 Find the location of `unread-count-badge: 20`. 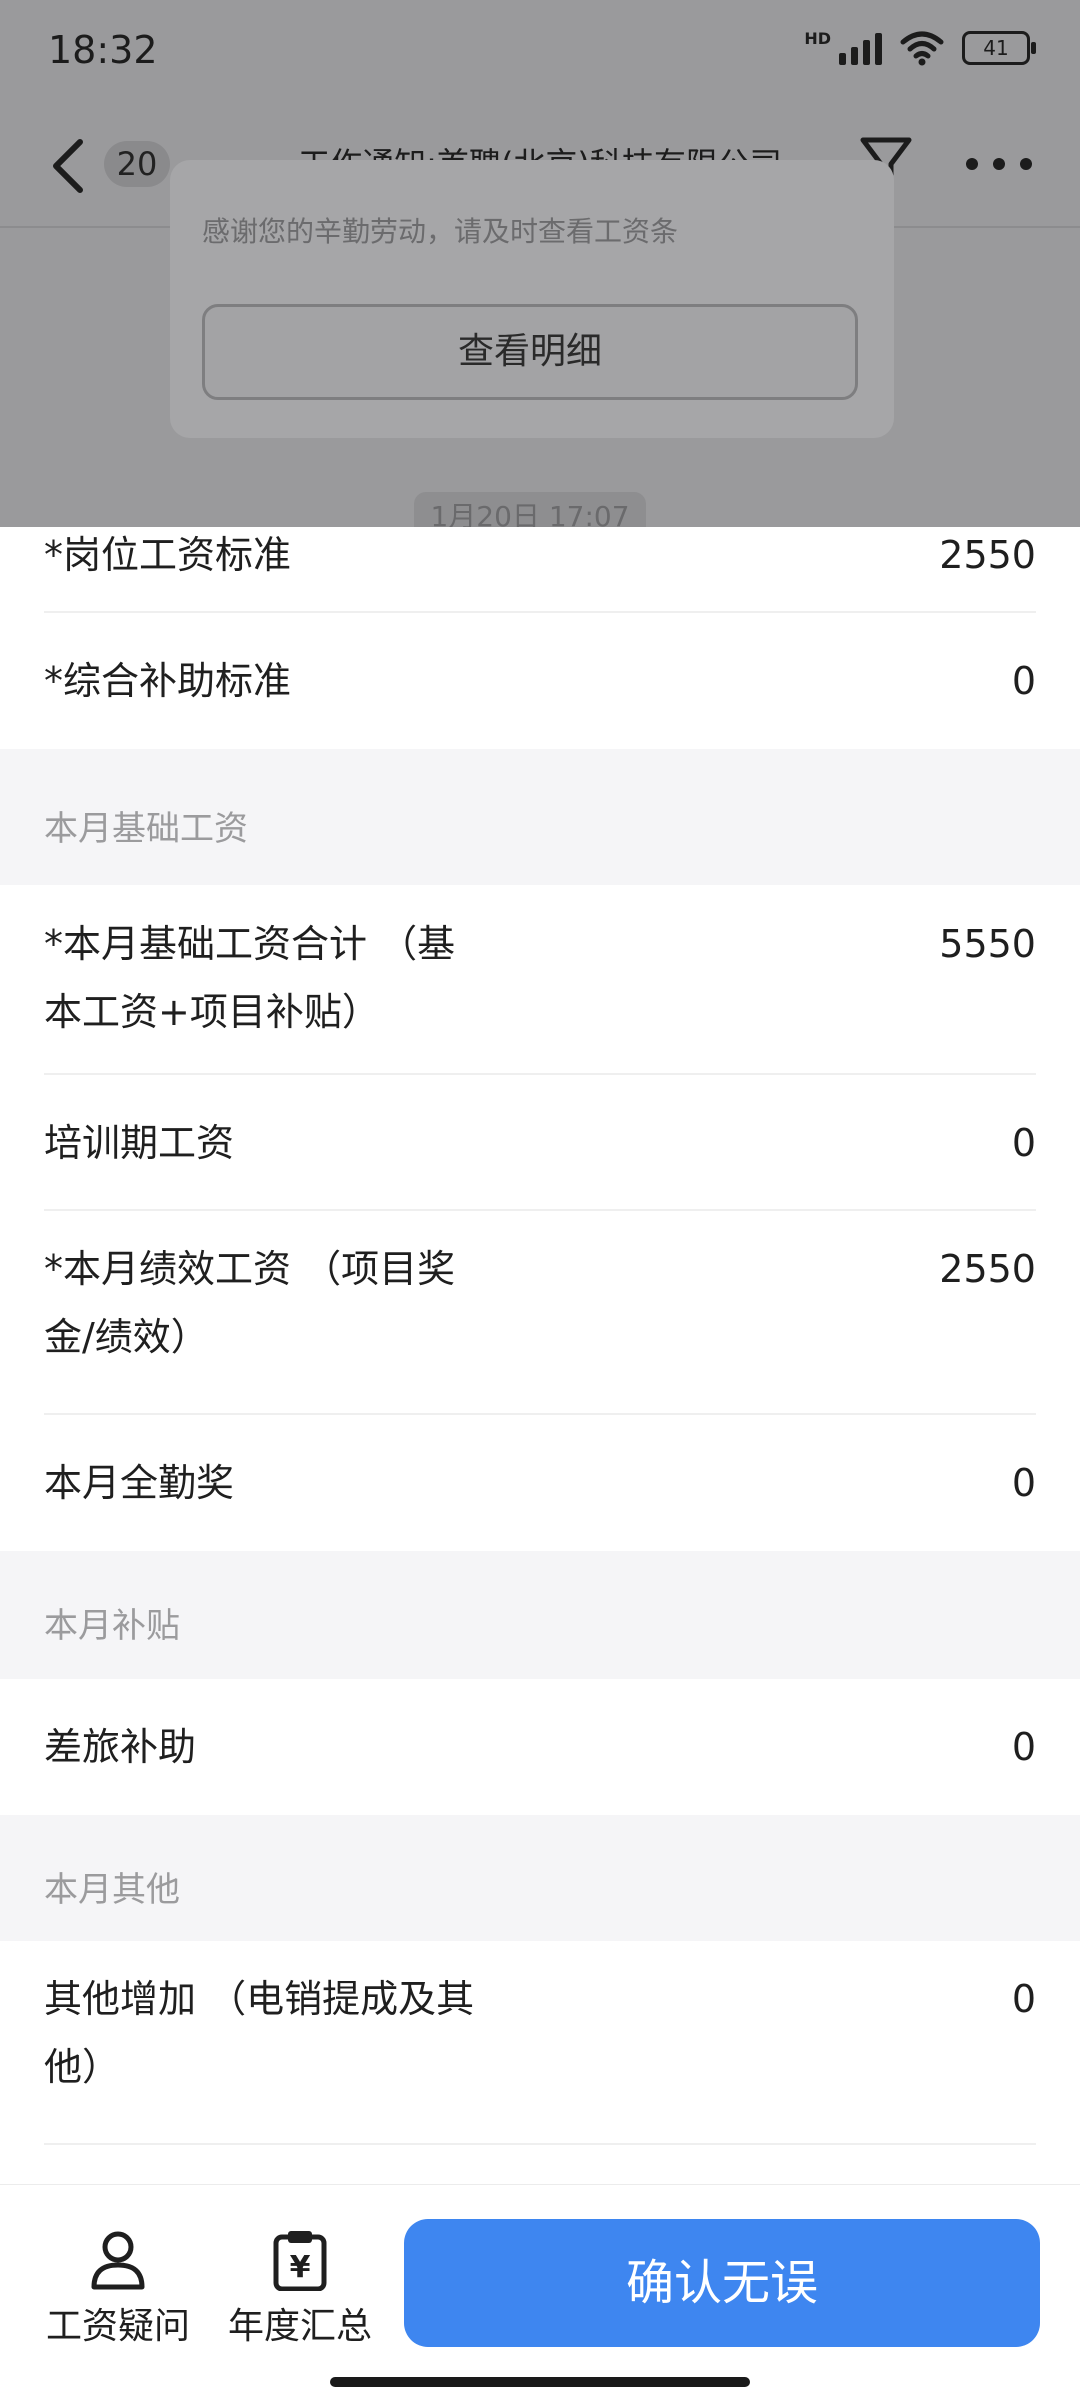

unread-count-badge: 20 is located at coordinates (137, 164).